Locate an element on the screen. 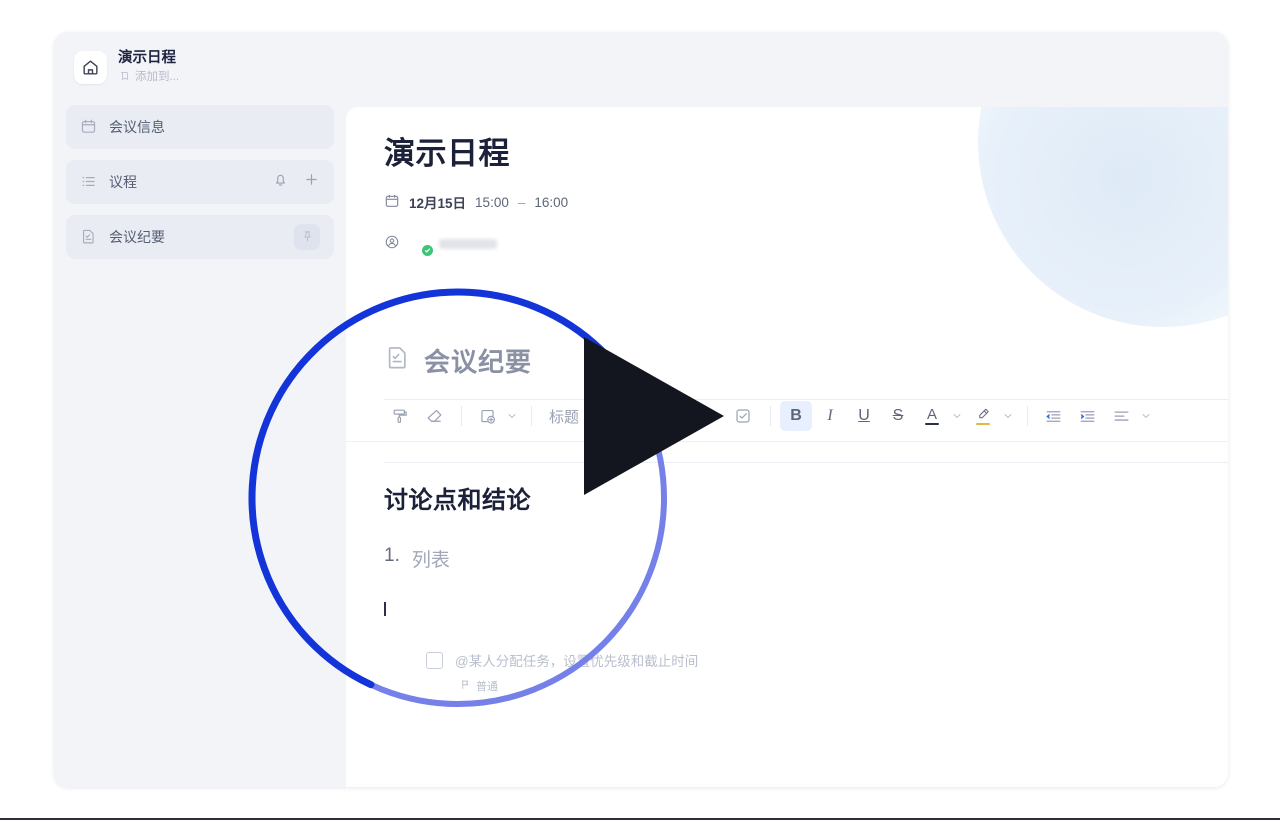 This screenshot has height=827, width=1280. underline-button: U is located at coordinates (864, 416).